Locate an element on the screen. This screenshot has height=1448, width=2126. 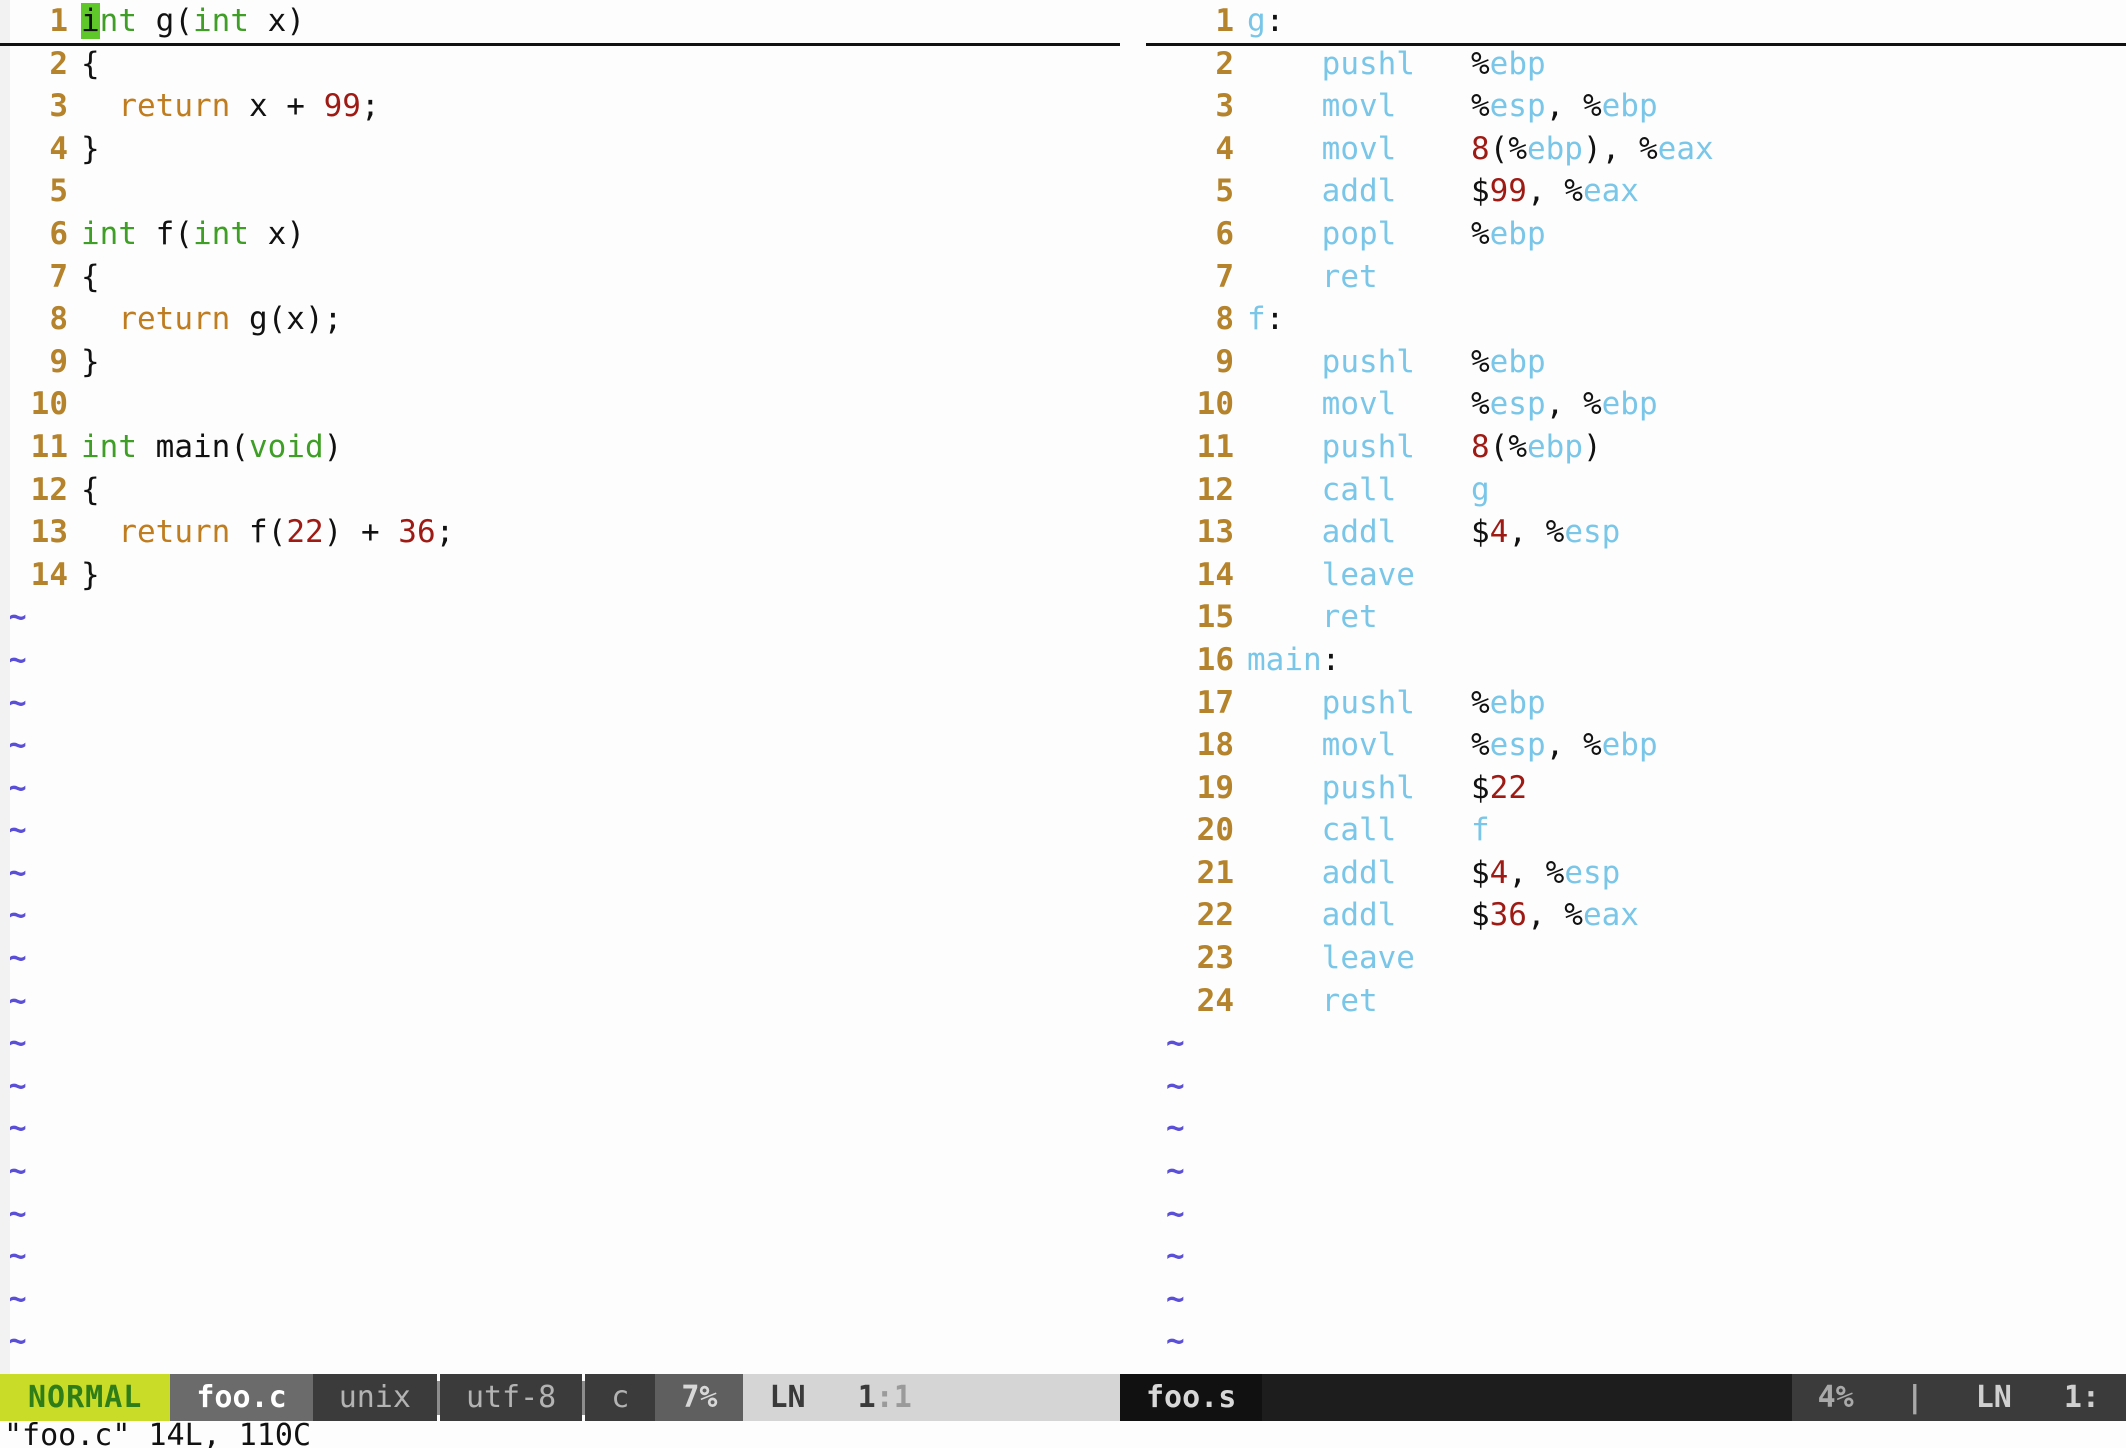
code-line: 3 return x + 99; is located at coordinates (560, 106).